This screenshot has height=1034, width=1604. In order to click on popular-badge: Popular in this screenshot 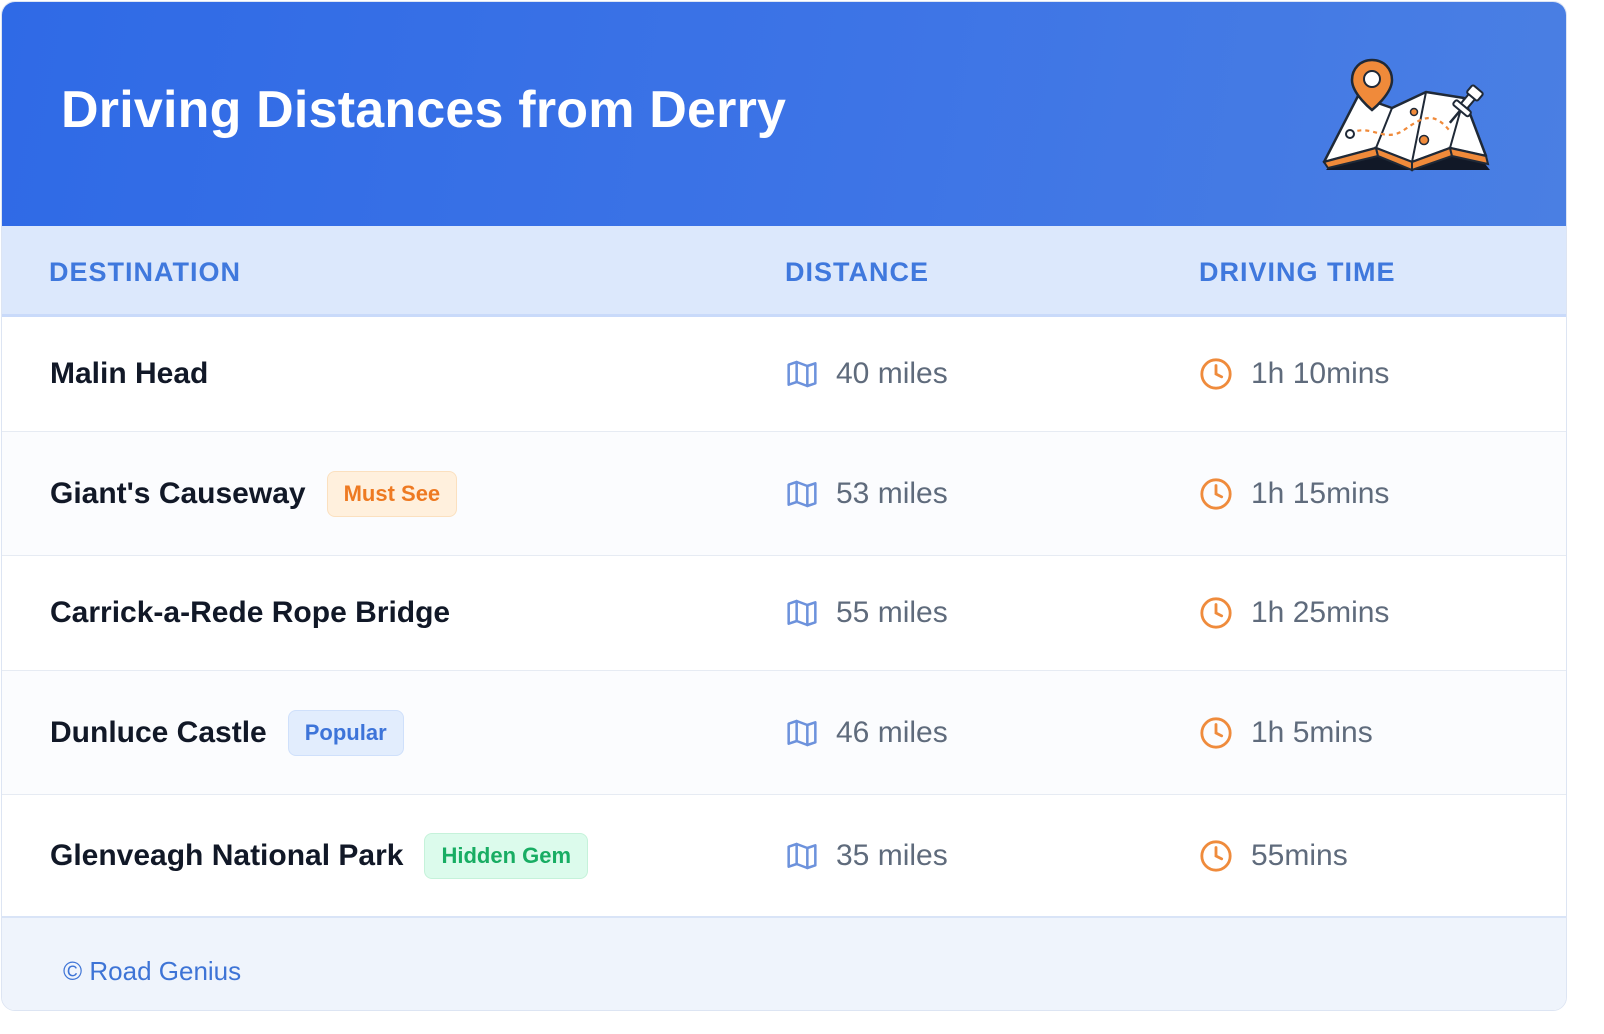, I will do `click(345, 732)`.